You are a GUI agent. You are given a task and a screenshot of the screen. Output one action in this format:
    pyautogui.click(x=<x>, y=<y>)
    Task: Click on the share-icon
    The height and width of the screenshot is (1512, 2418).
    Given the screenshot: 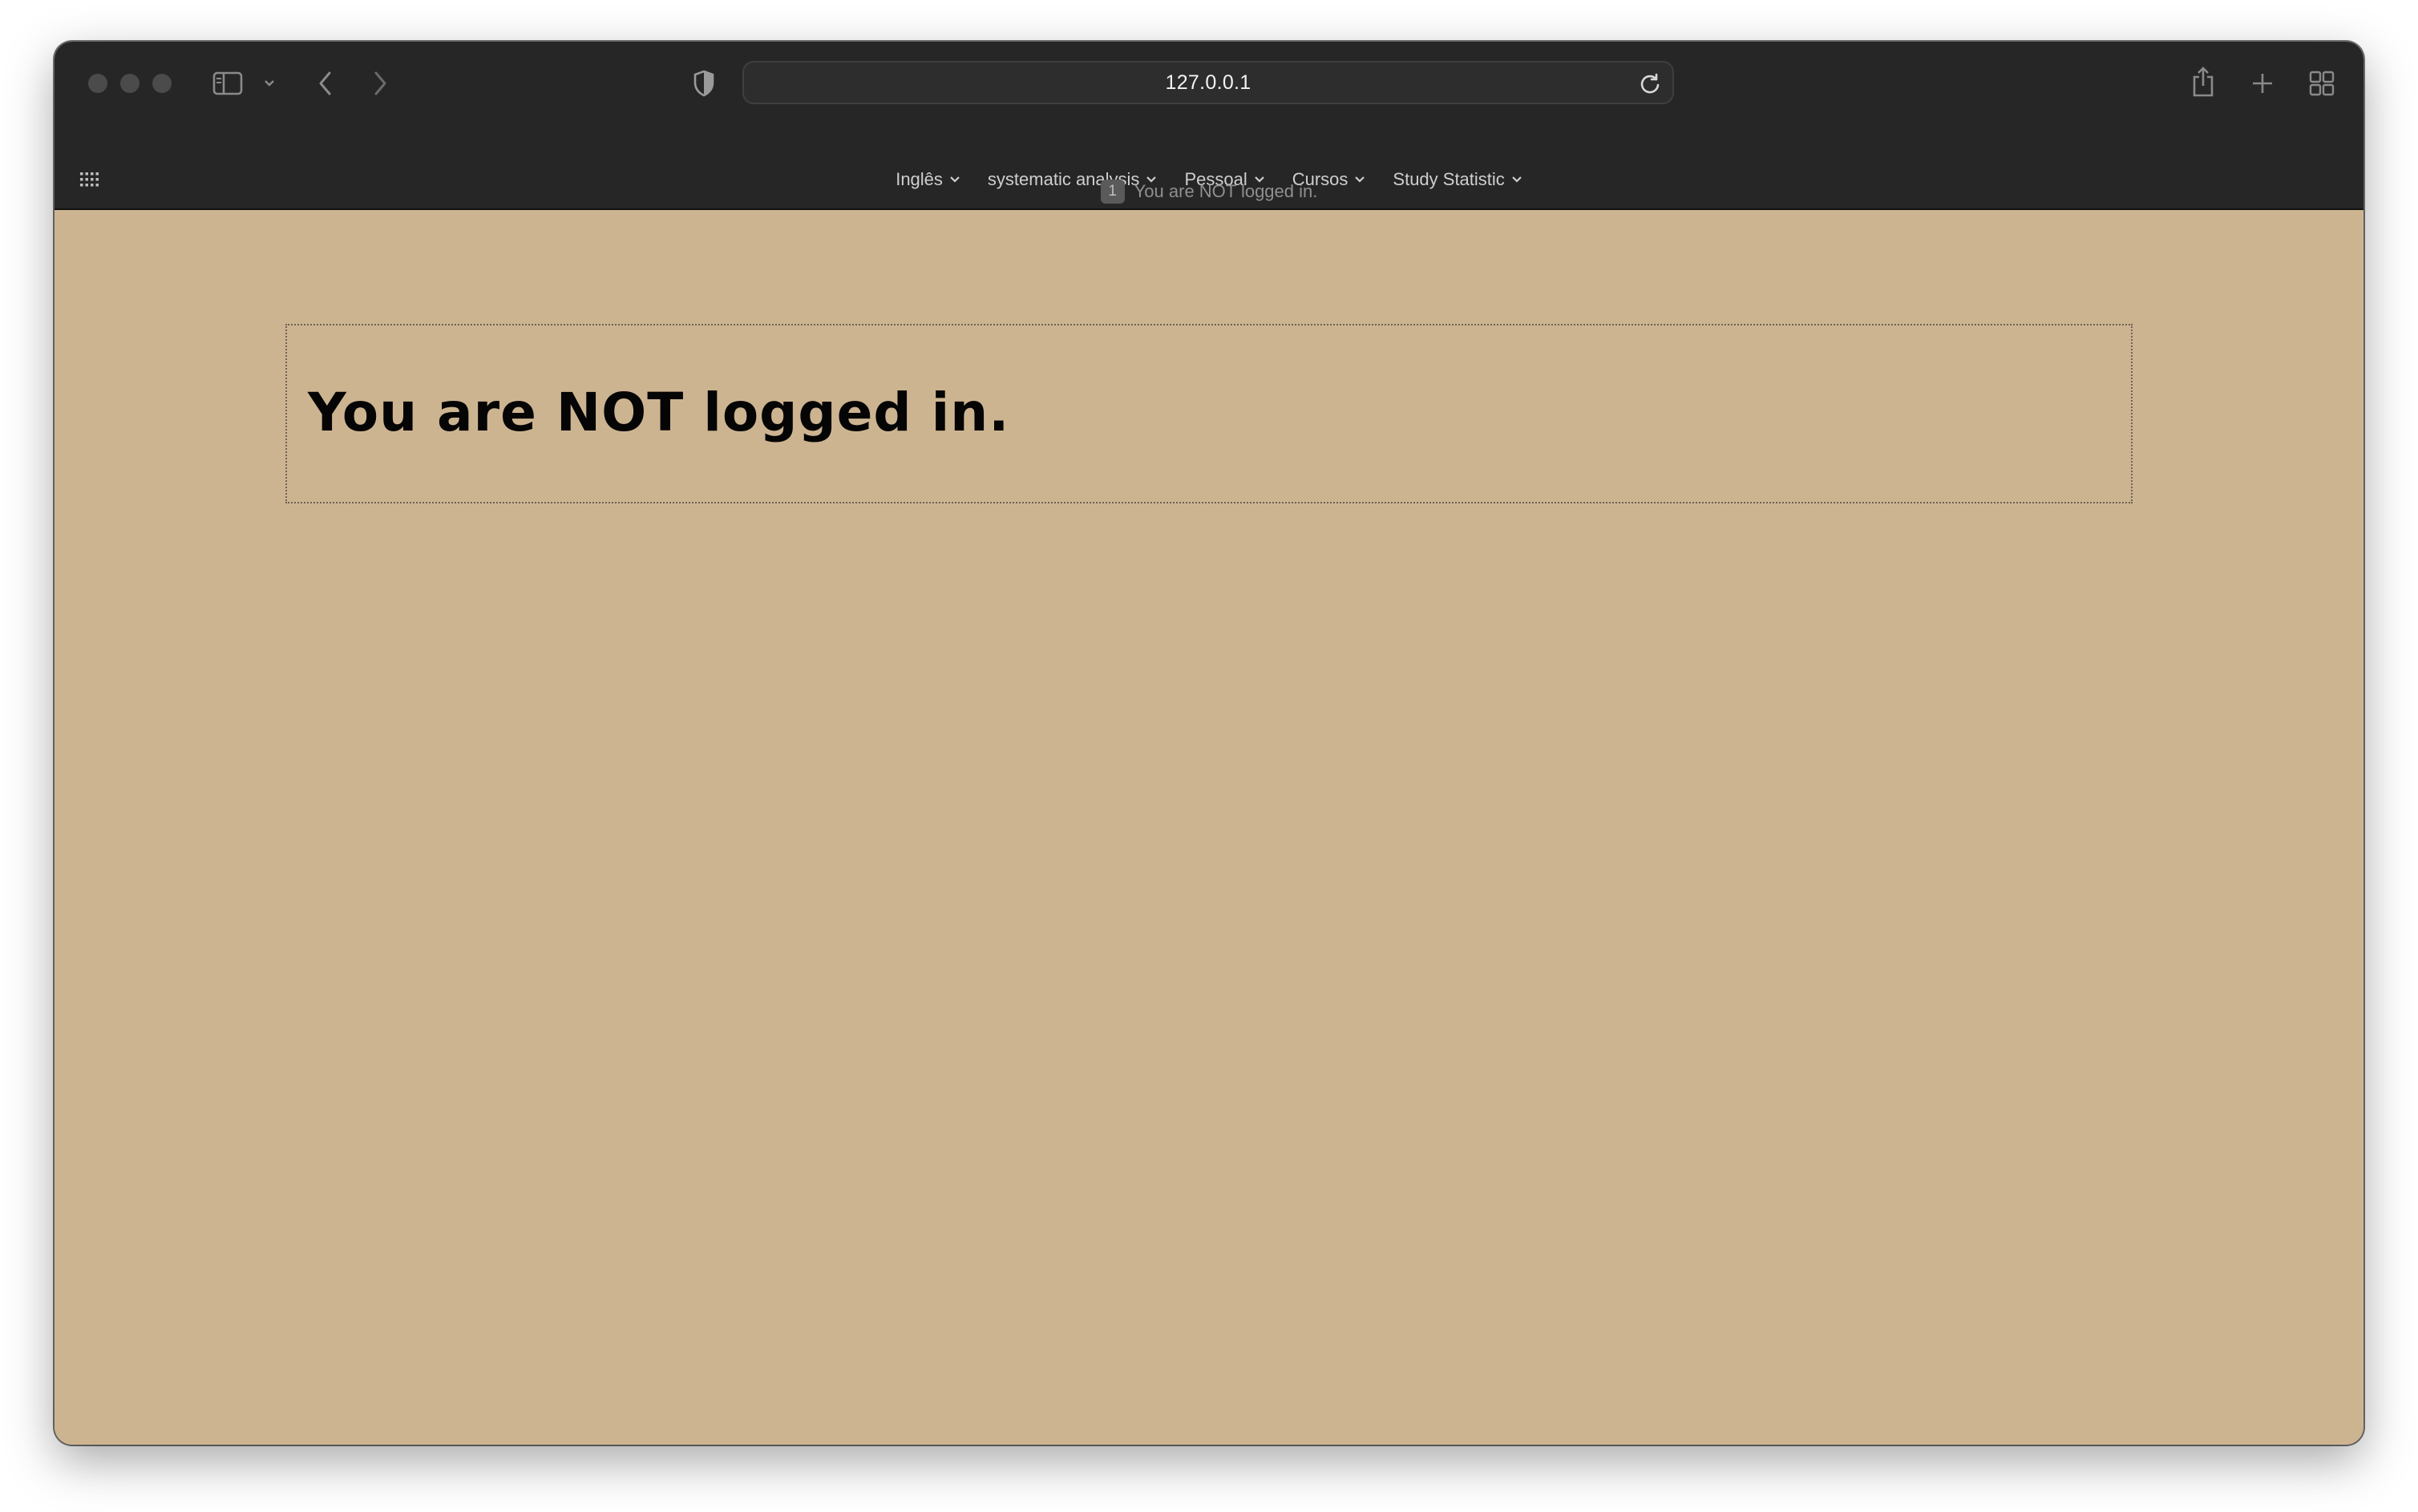 What is the action you would take?
    pyautogui.click(x=2203, y=82)
    